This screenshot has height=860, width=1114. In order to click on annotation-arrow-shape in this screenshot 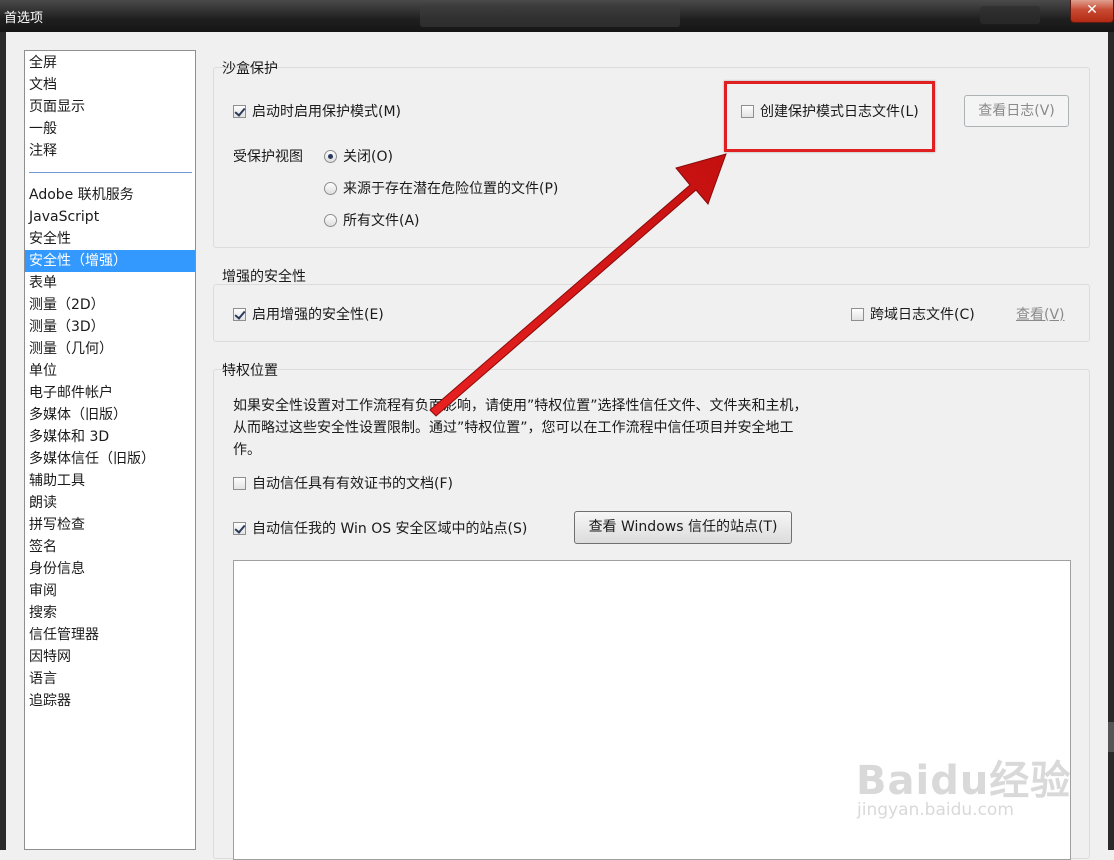, I will do `click(578, 285)`.